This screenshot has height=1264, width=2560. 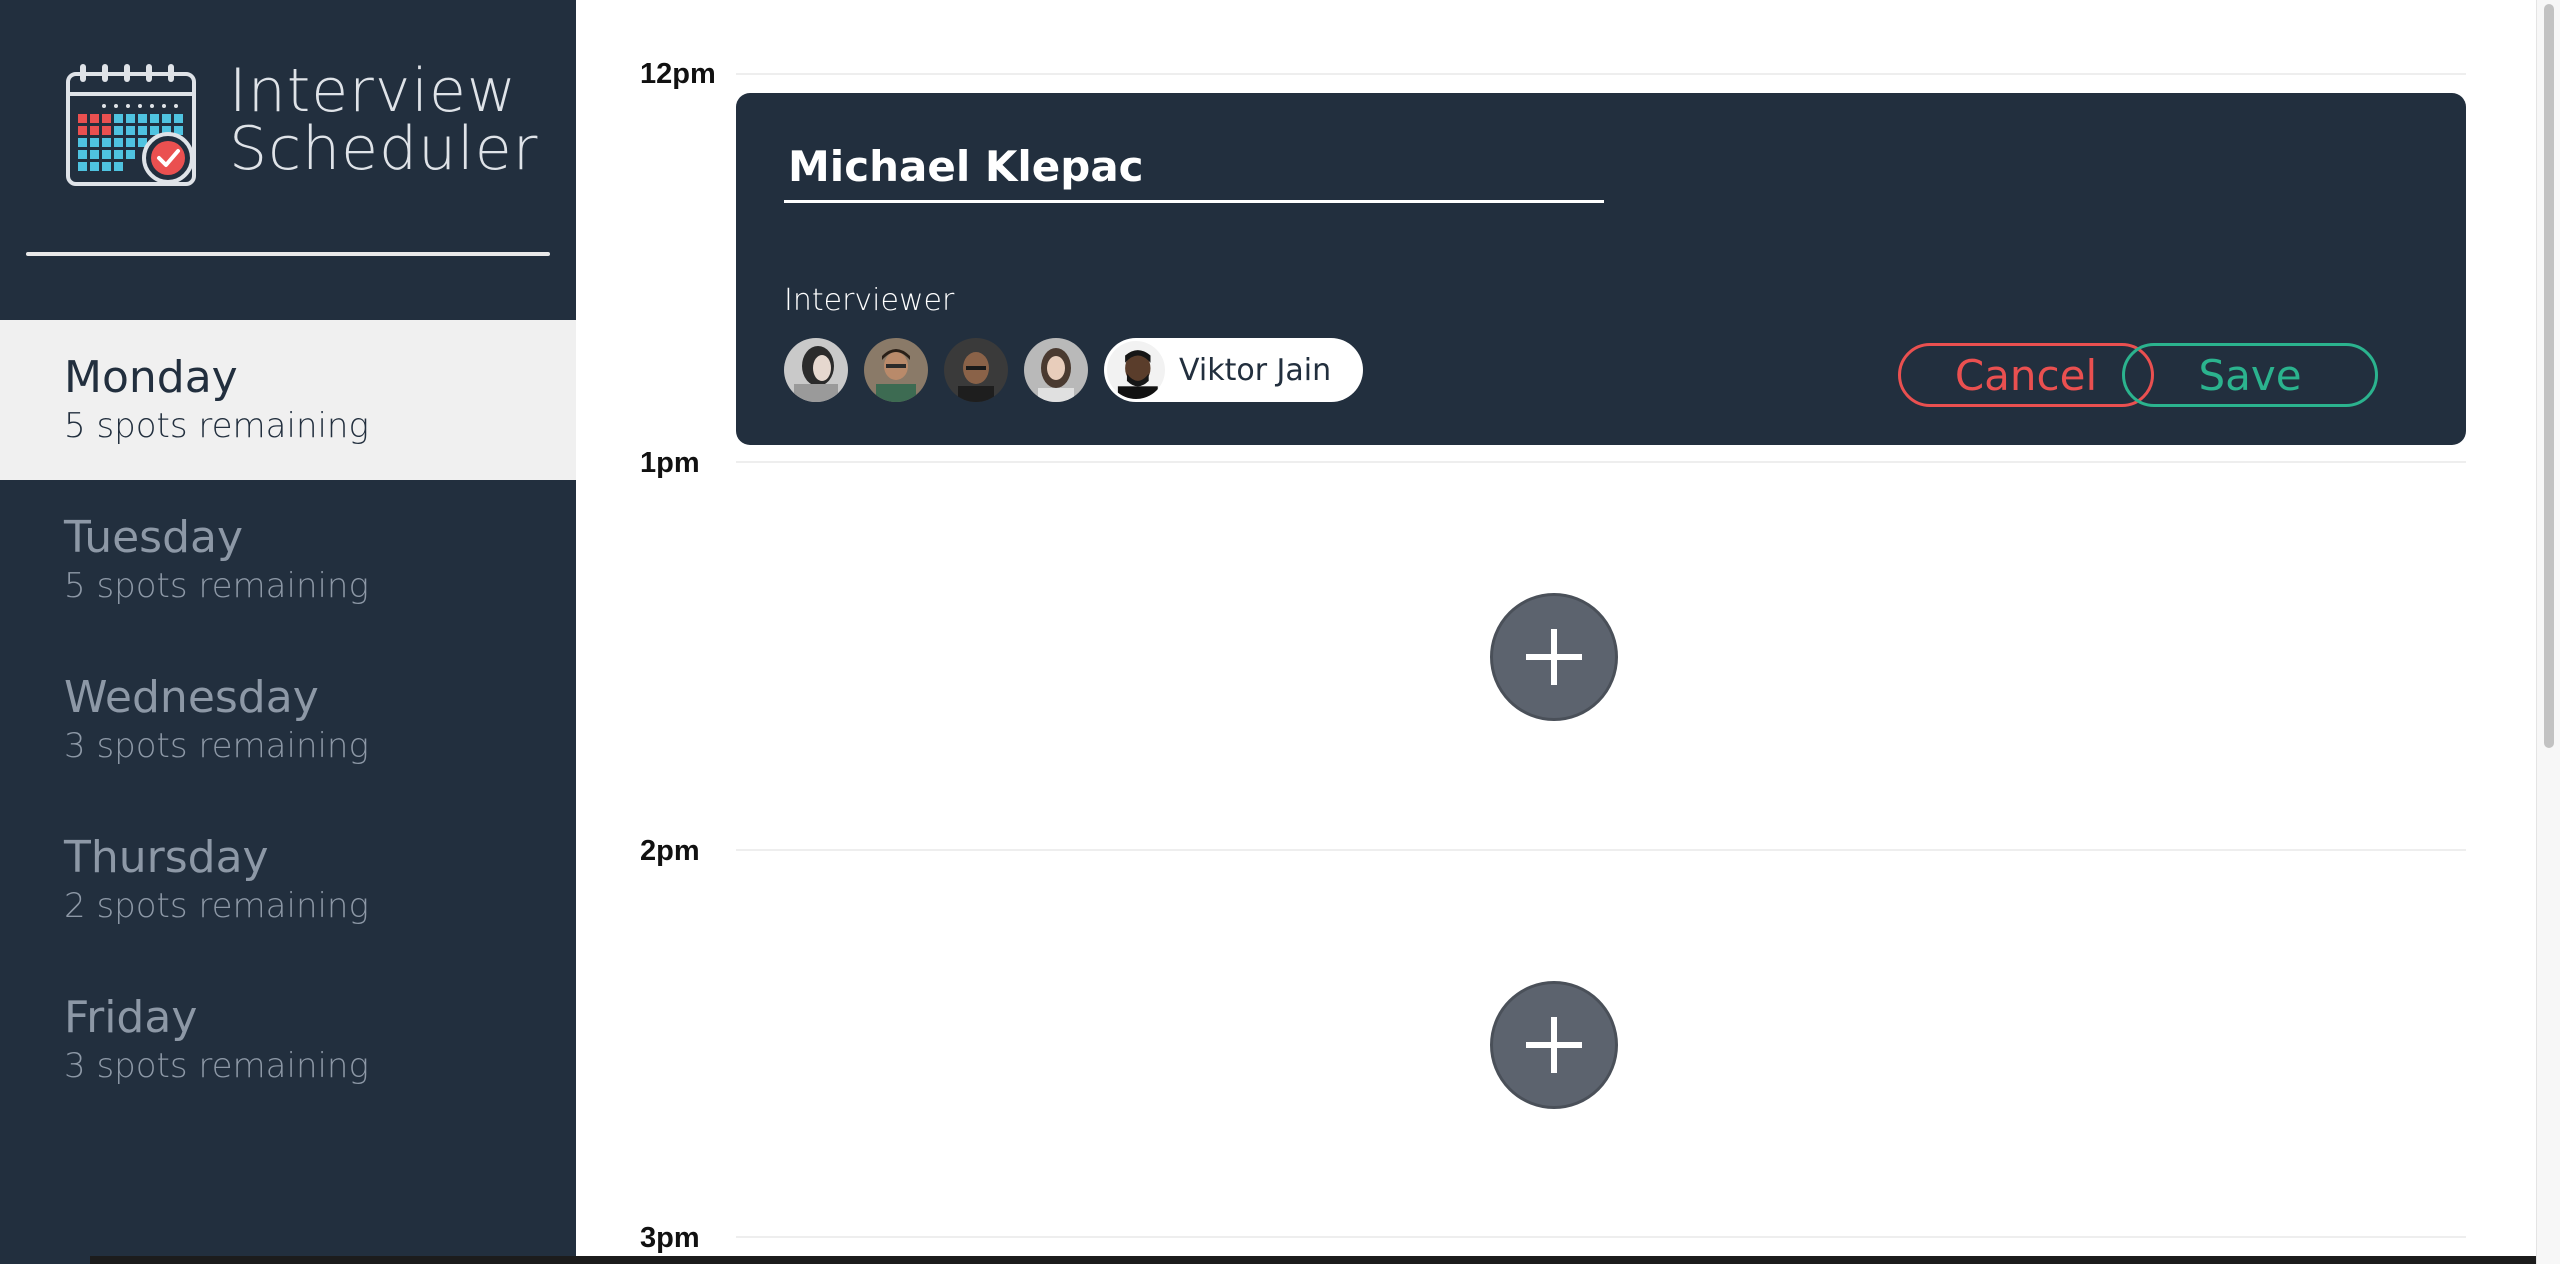 What do you see at coordinates (384, 149) in the screenshot?
I see `app-title-line-2: Scheduler` at bounding box center [384, 149].